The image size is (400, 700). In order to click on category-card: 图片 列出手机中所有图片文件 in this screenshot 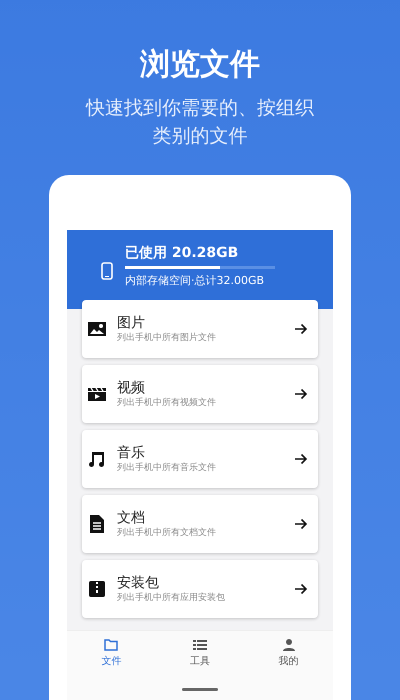, I will do `click(200, 329)`.